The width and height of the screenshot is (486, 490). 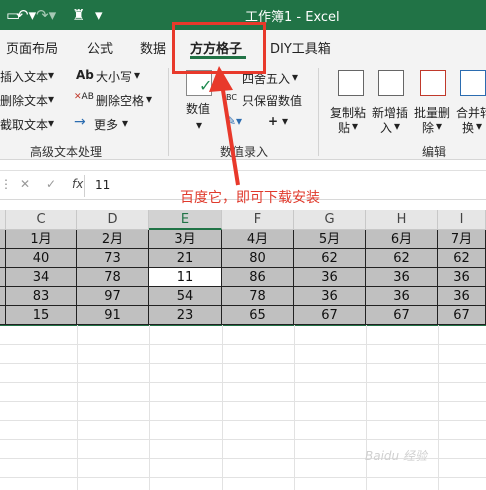 What do you see at coordinates (25, 184) in the screenshot?
I see `cancel-icon: ✕` at bounding box center [25, 184].